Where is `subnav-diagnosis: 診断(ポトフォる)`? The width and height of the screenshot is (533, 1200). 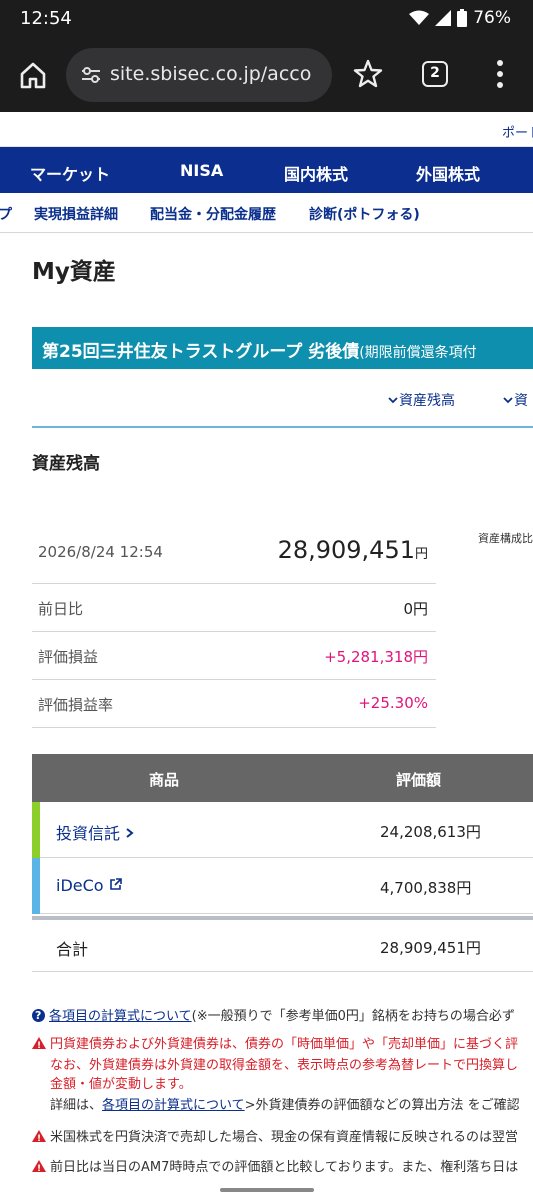
subnav-diagnosis: 診断(ポトフォる) is located at coordinates (364, 214).